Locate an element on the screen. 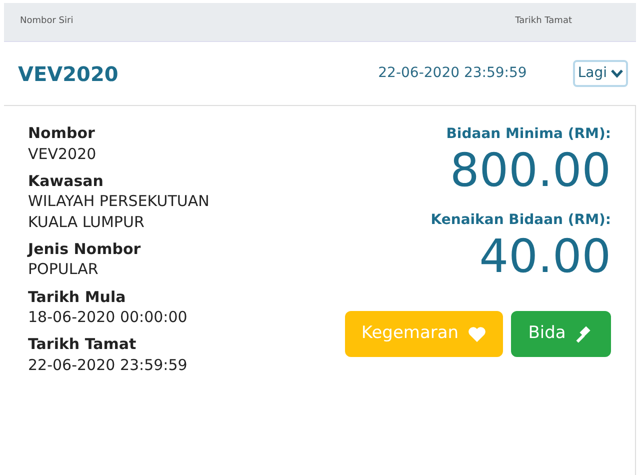 The height and width of the screenshot is (475, 640). price-label: Kenaikan Bidaan (RM): is located at coordinates (520, 220).